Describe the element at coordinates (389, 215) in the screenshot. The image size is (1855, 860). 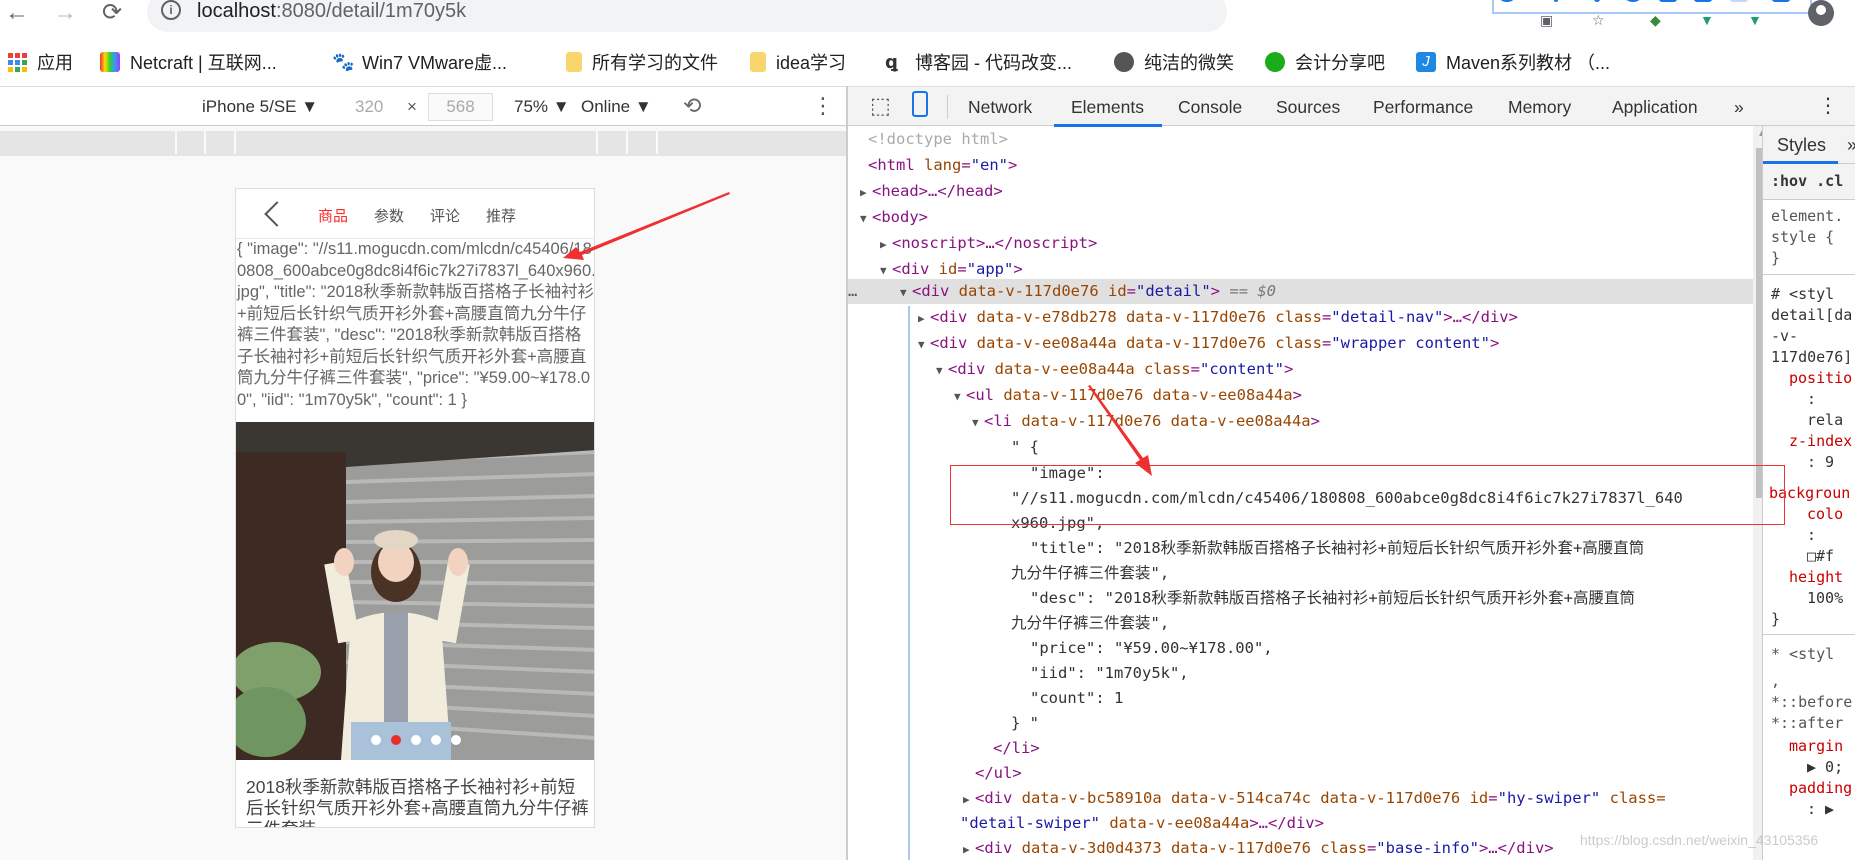
I see `tab-params: 参数` at that location.